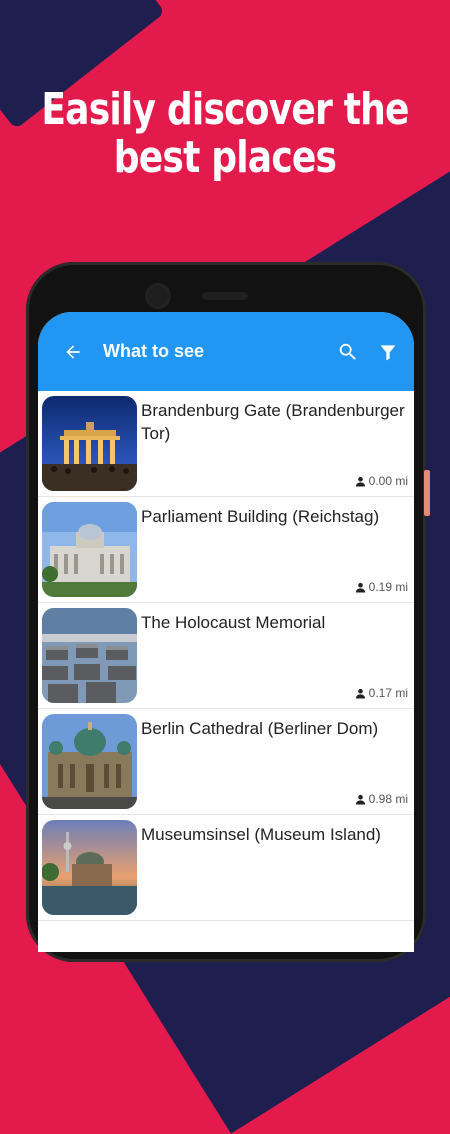  What do you see at coordinates (226, 351) in the screenshot?
I see `app-bar: What to see` at bounding box center [226, 351].